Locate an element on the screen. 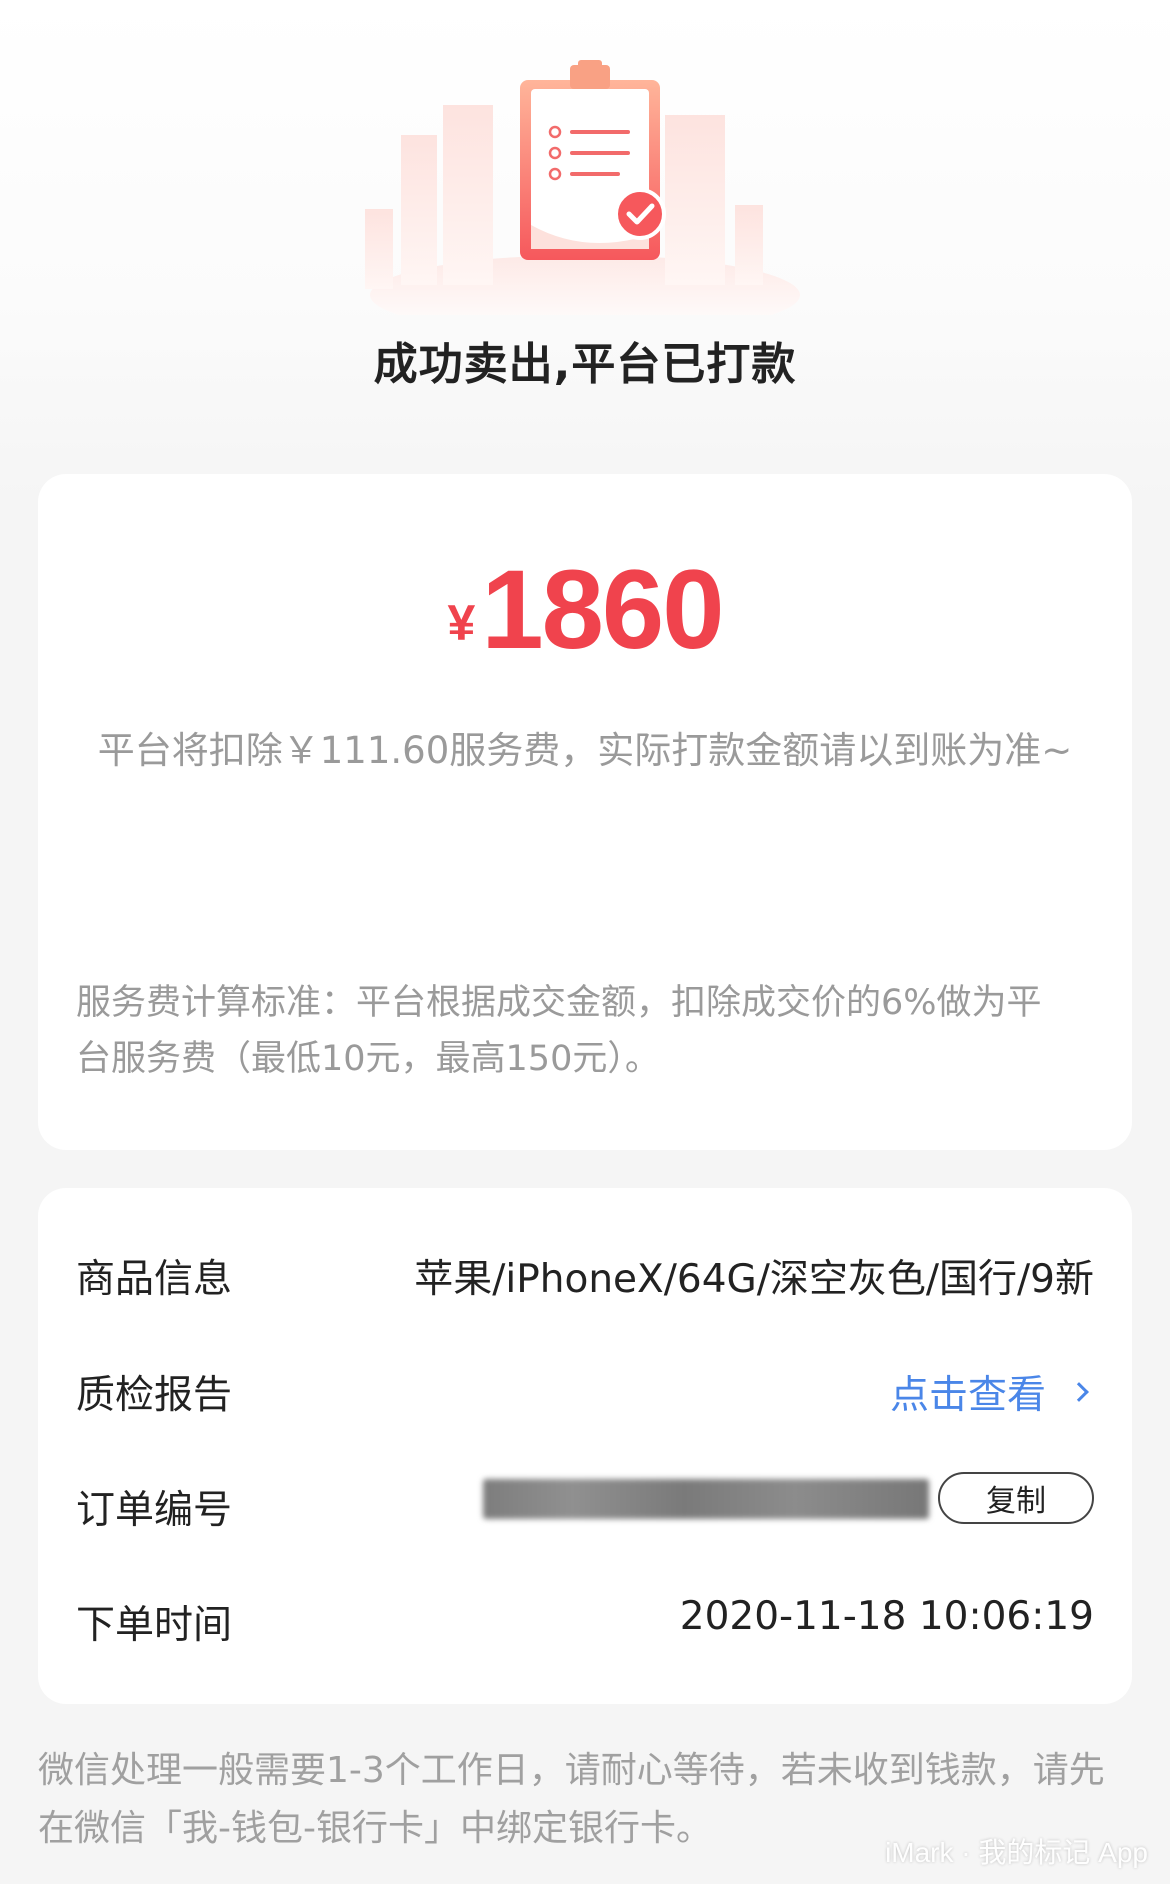  service-fee-note: 平台将扣除￥111.60服务费，实际打款金额请以到账为准~ is located at coordinates (585, 750).